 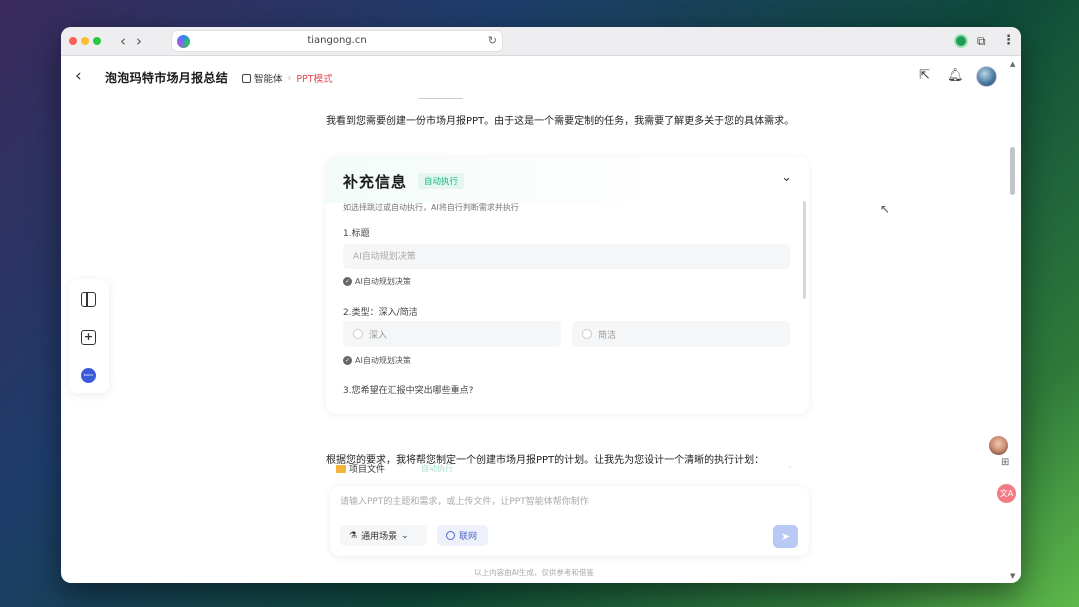 I want to click on globe-icon, so click(x=450, y=535).